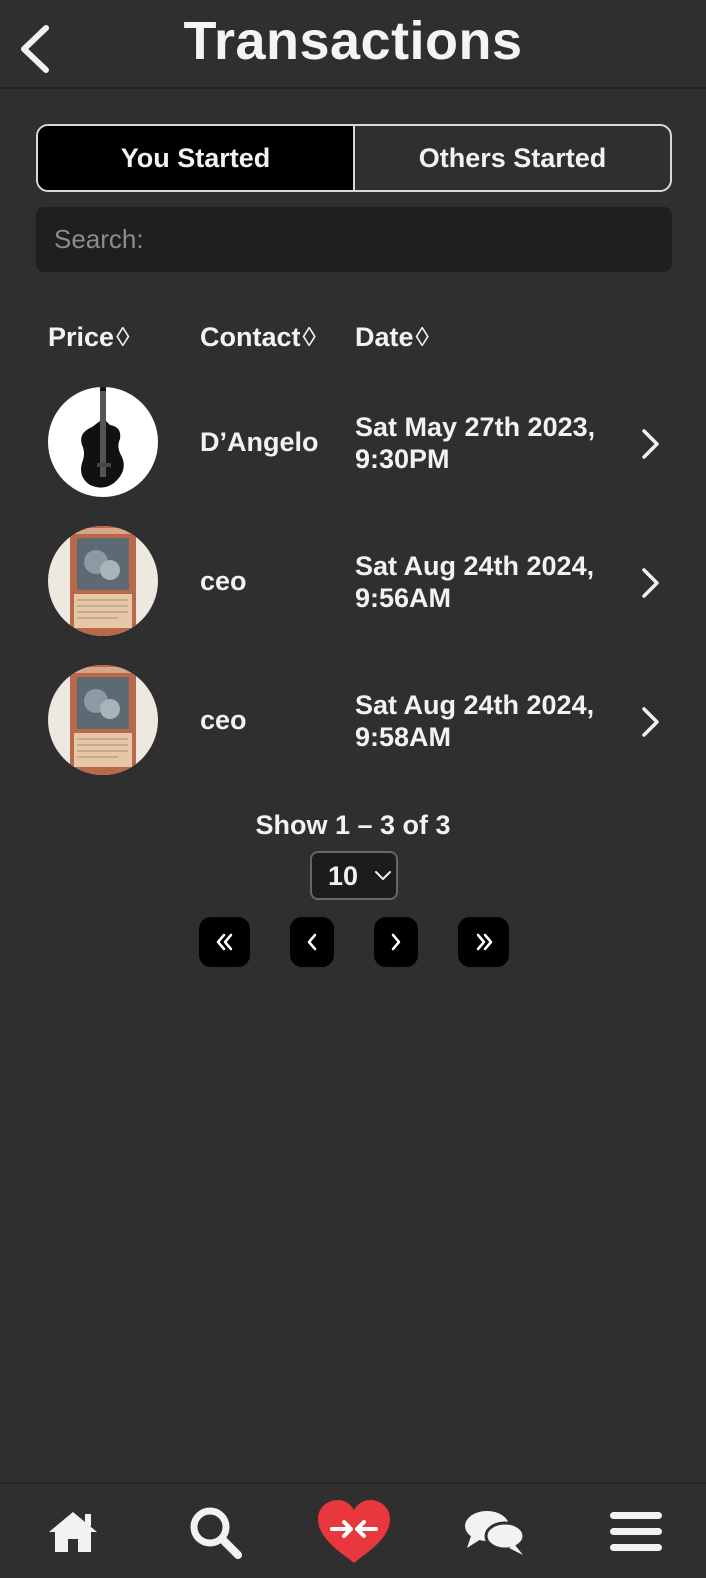  I want to click on page-size-value: 10, so click(343, 876).